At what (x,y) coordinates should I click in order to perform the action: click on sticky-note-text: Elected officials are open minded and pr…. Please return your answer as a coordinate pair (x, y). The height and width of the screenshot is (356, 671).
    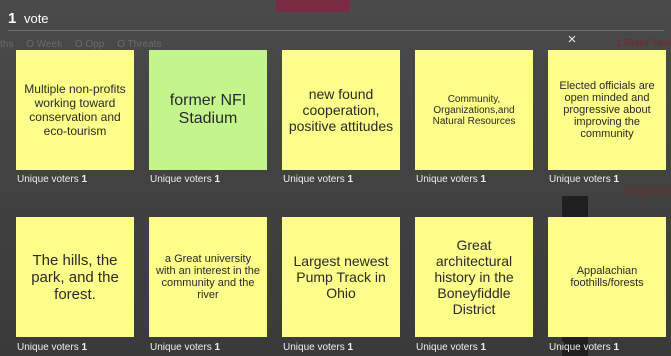
    Looking at the image, I should click on (607, 110).